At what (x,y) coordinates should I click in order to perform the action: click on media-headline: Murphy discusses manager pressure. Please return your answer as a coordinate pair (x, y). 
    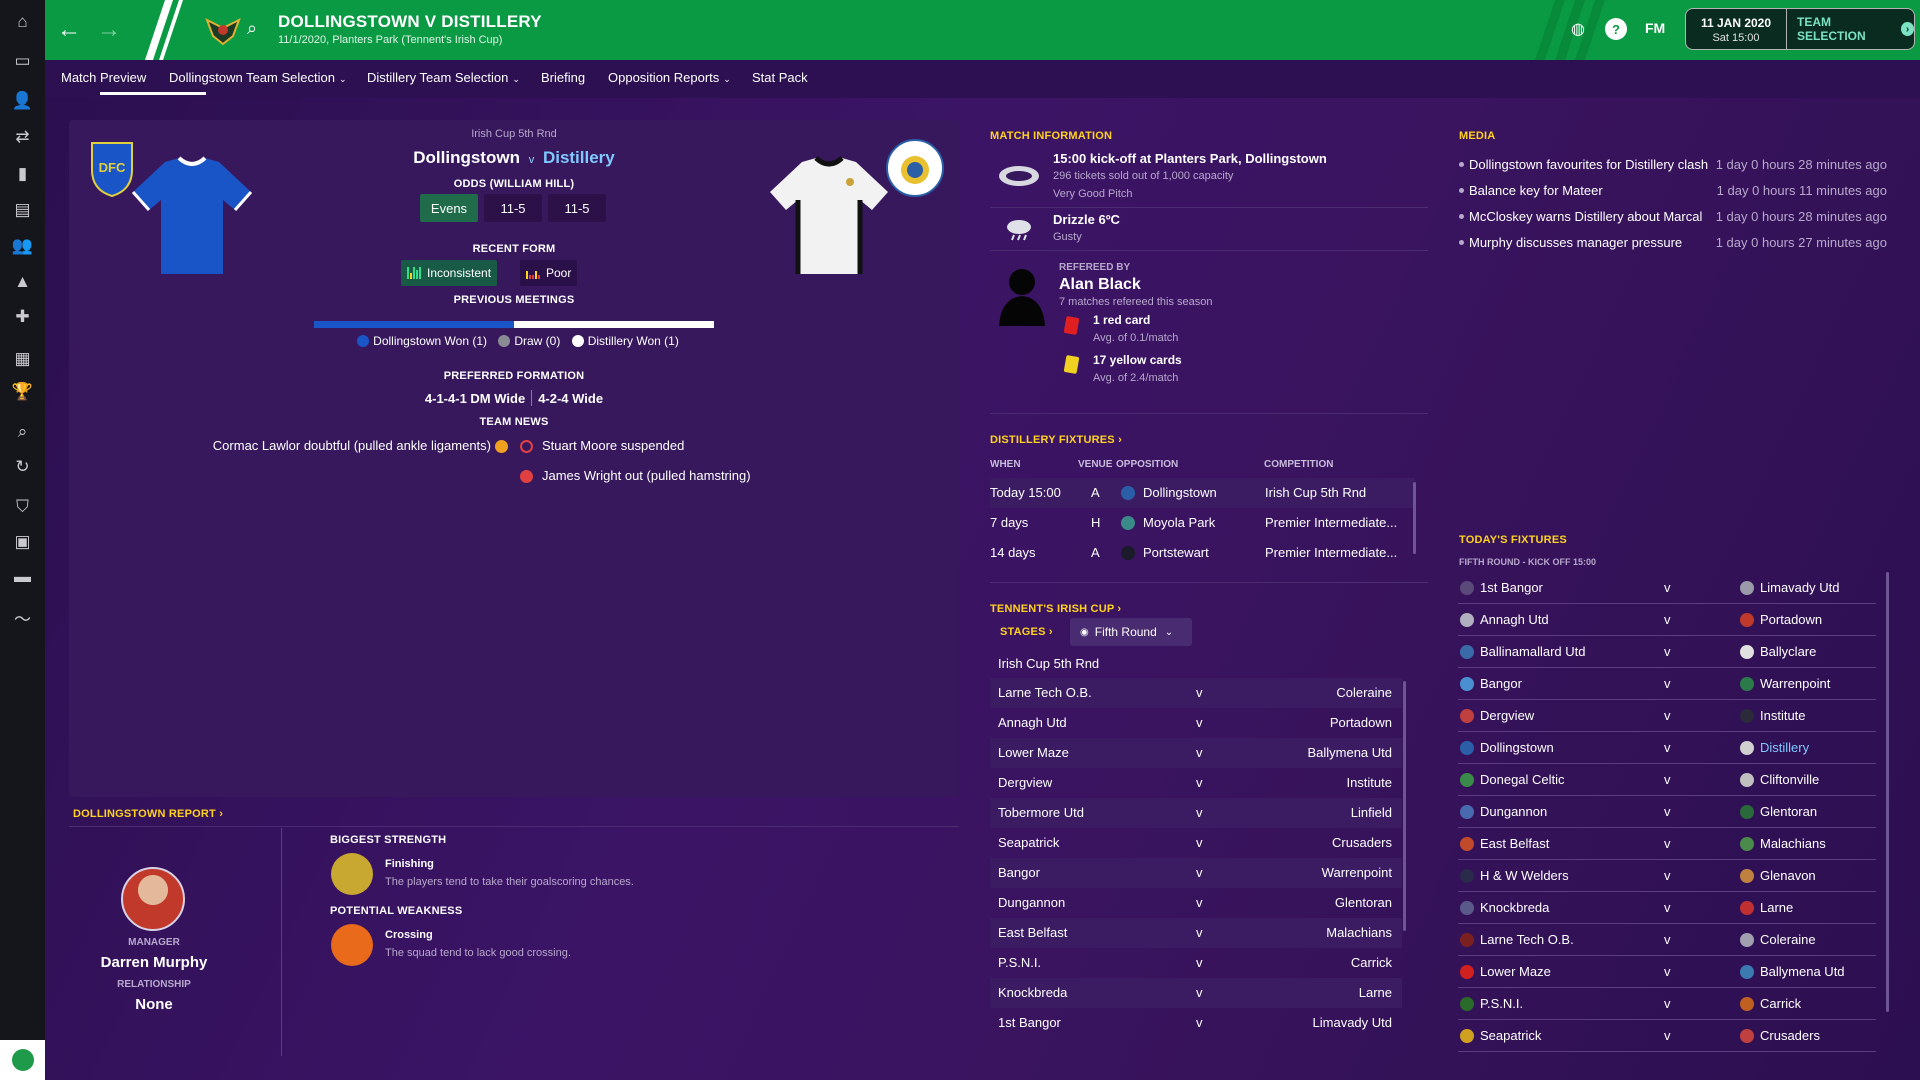
    Looking at the image, I should click on (1570, 242).